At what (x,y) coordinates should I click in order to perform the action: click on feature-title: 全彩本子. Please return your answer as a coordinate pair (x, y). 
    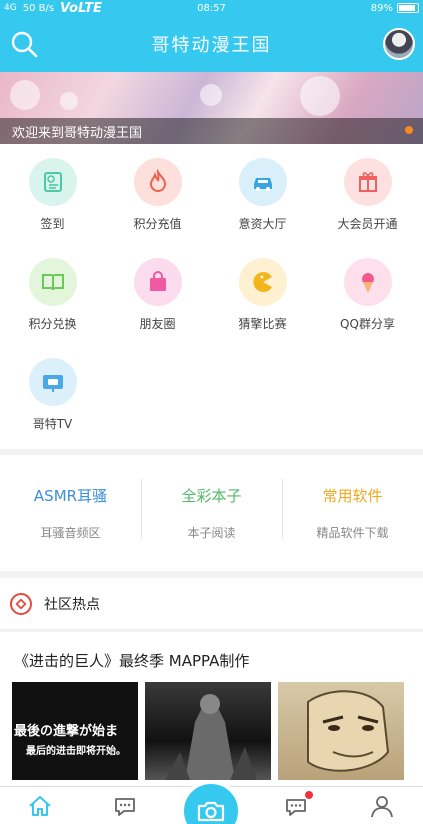
    Looking at the image, I should click on (211, 496).